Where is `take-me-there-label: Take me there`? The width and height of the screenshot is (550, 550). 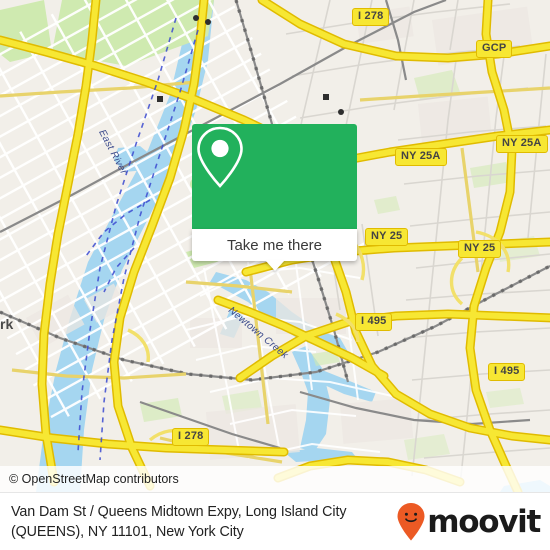
take-me-there-label: Take me there is located at coordinates (274, 245).